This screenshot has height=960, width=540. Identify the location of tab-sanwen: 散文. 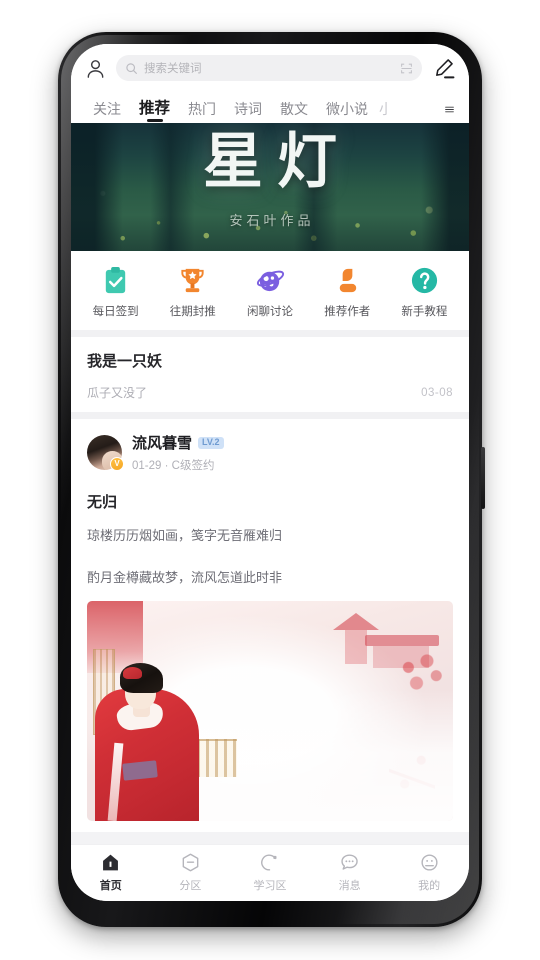
(294, 112).